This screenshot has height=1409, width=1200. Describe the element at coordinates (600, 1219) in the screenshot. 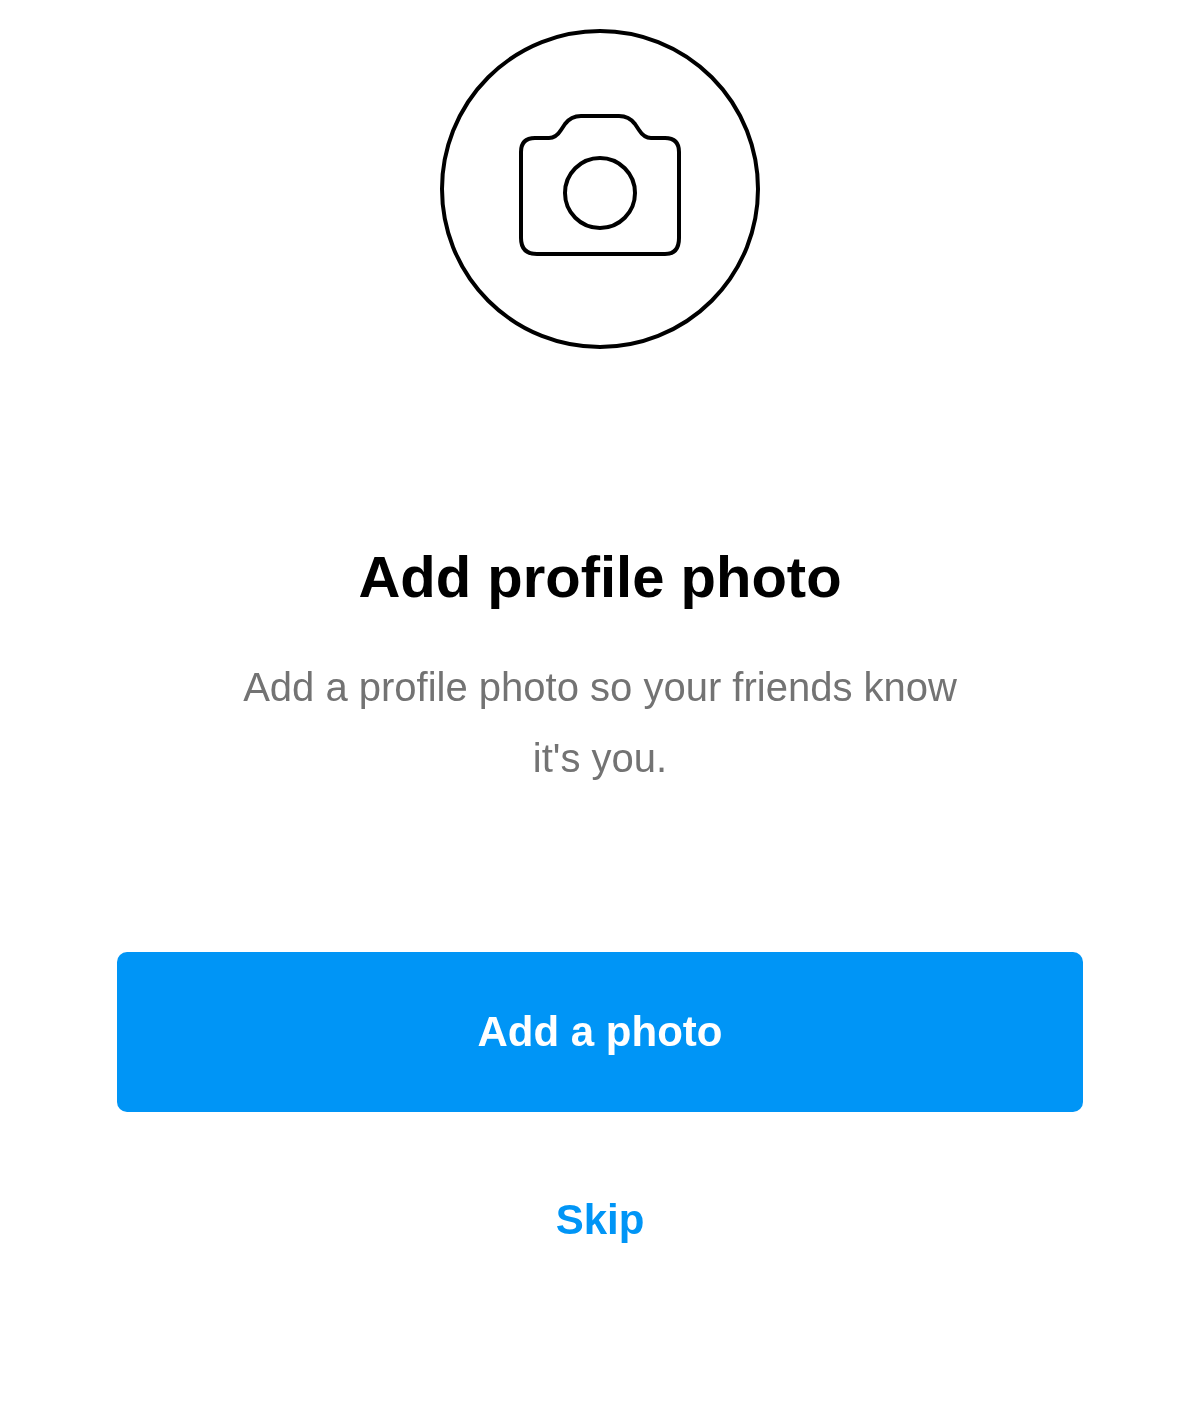

I see `skip-link: Skip` at that location.